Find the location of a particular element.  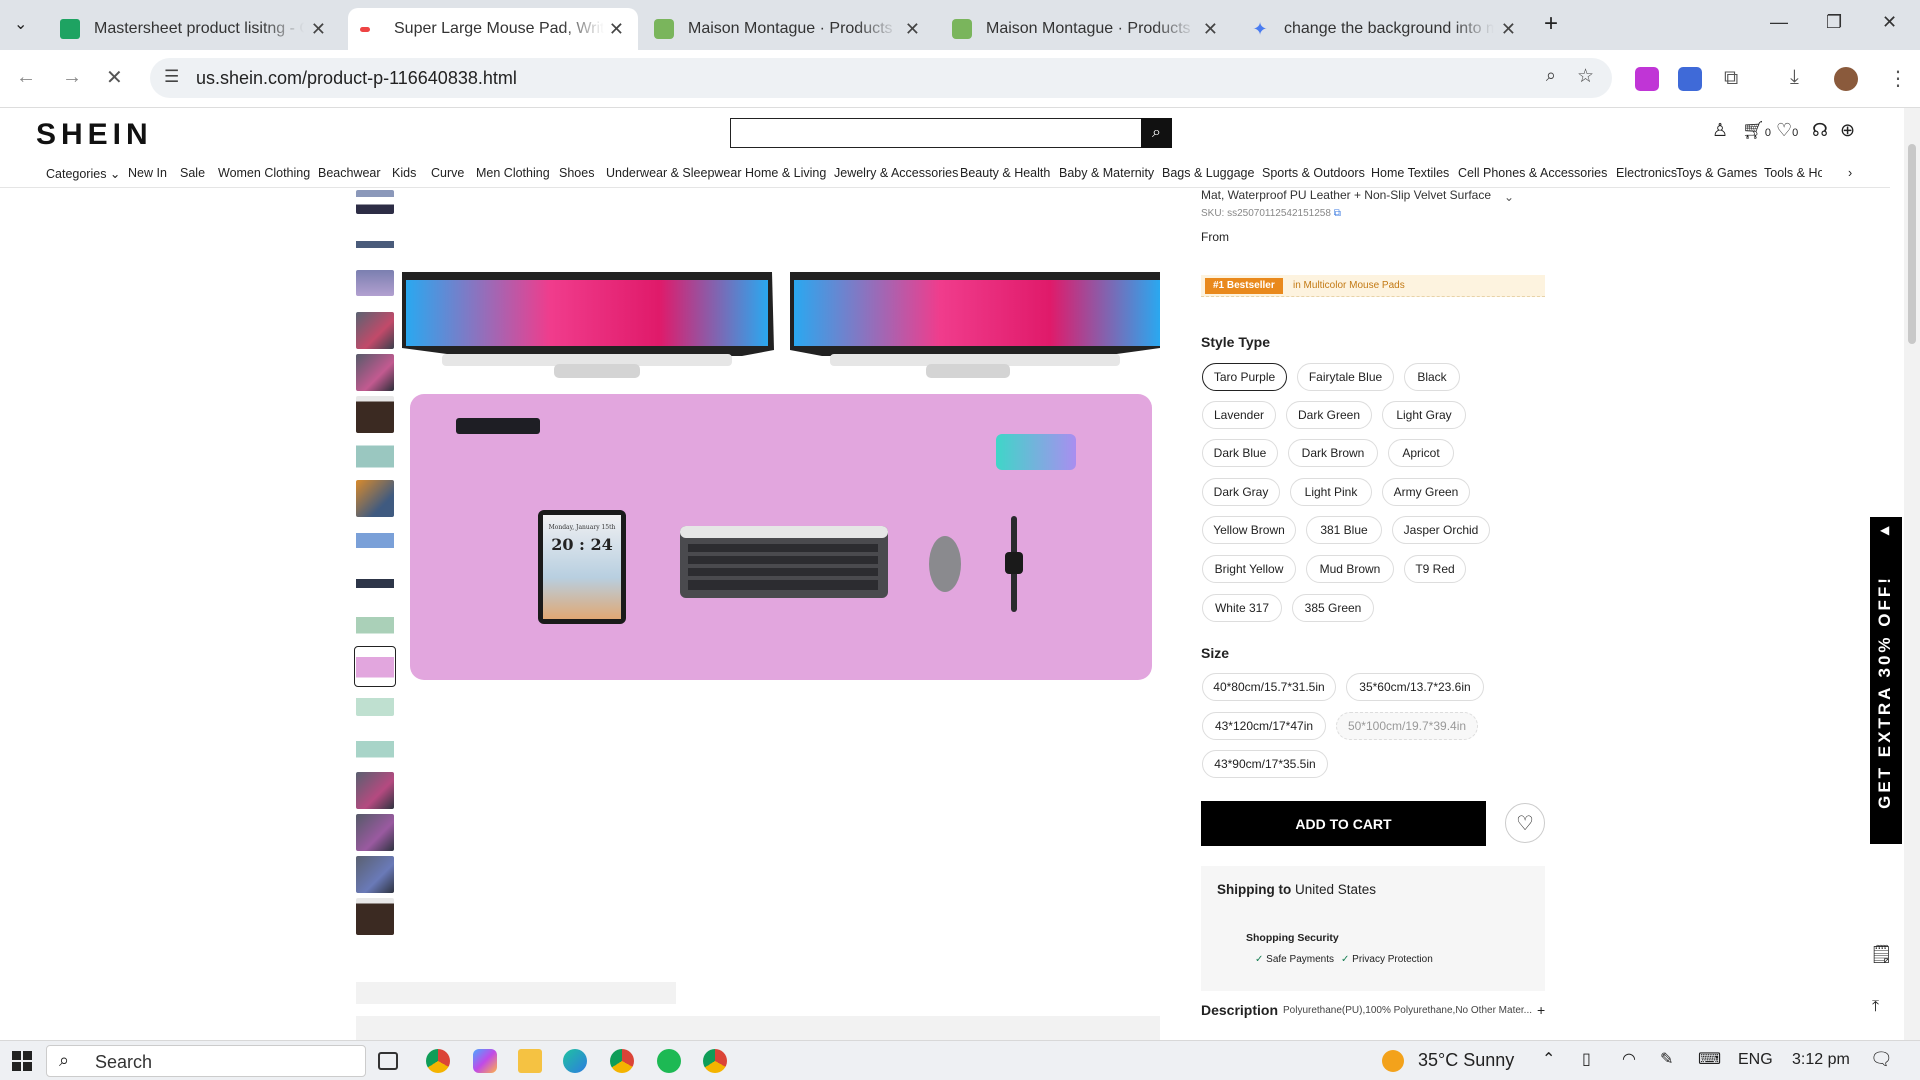

support-icon: ☊ is located at coordinates (1820, 130).